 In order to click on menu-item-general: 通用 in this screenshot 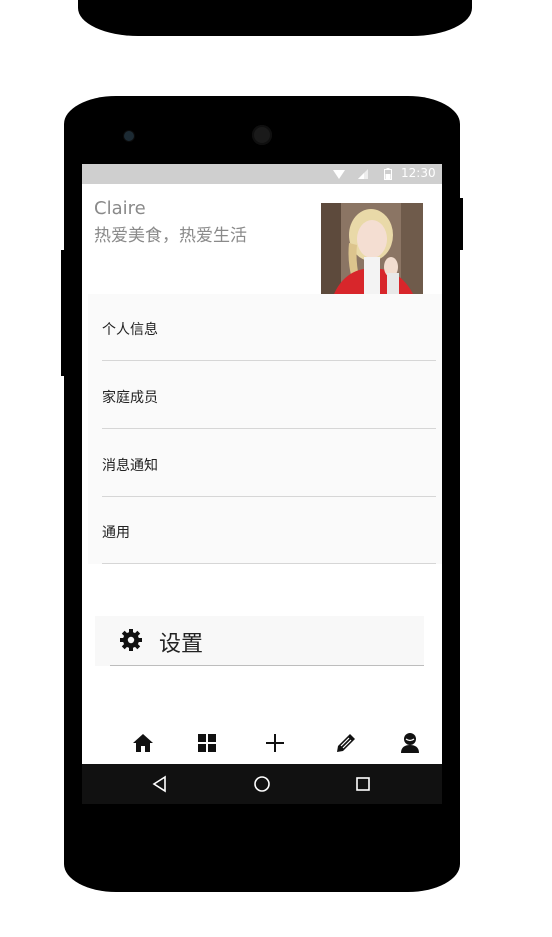, I will do `click(265, 530)`.